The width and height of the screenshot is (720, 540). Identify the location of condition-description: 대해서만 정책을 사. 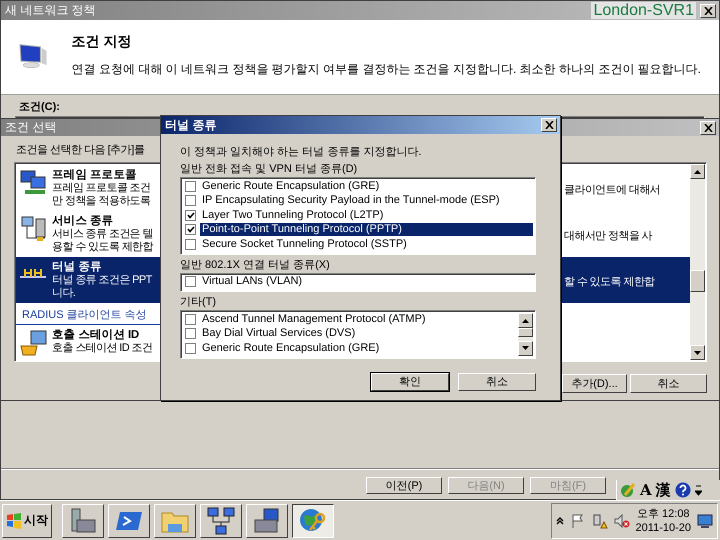
(609, 236).